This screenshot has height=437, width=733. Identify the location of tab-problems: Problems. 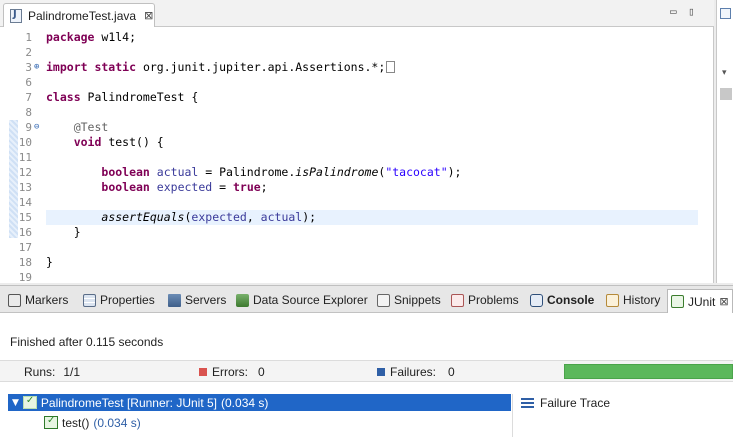
(485, 300).